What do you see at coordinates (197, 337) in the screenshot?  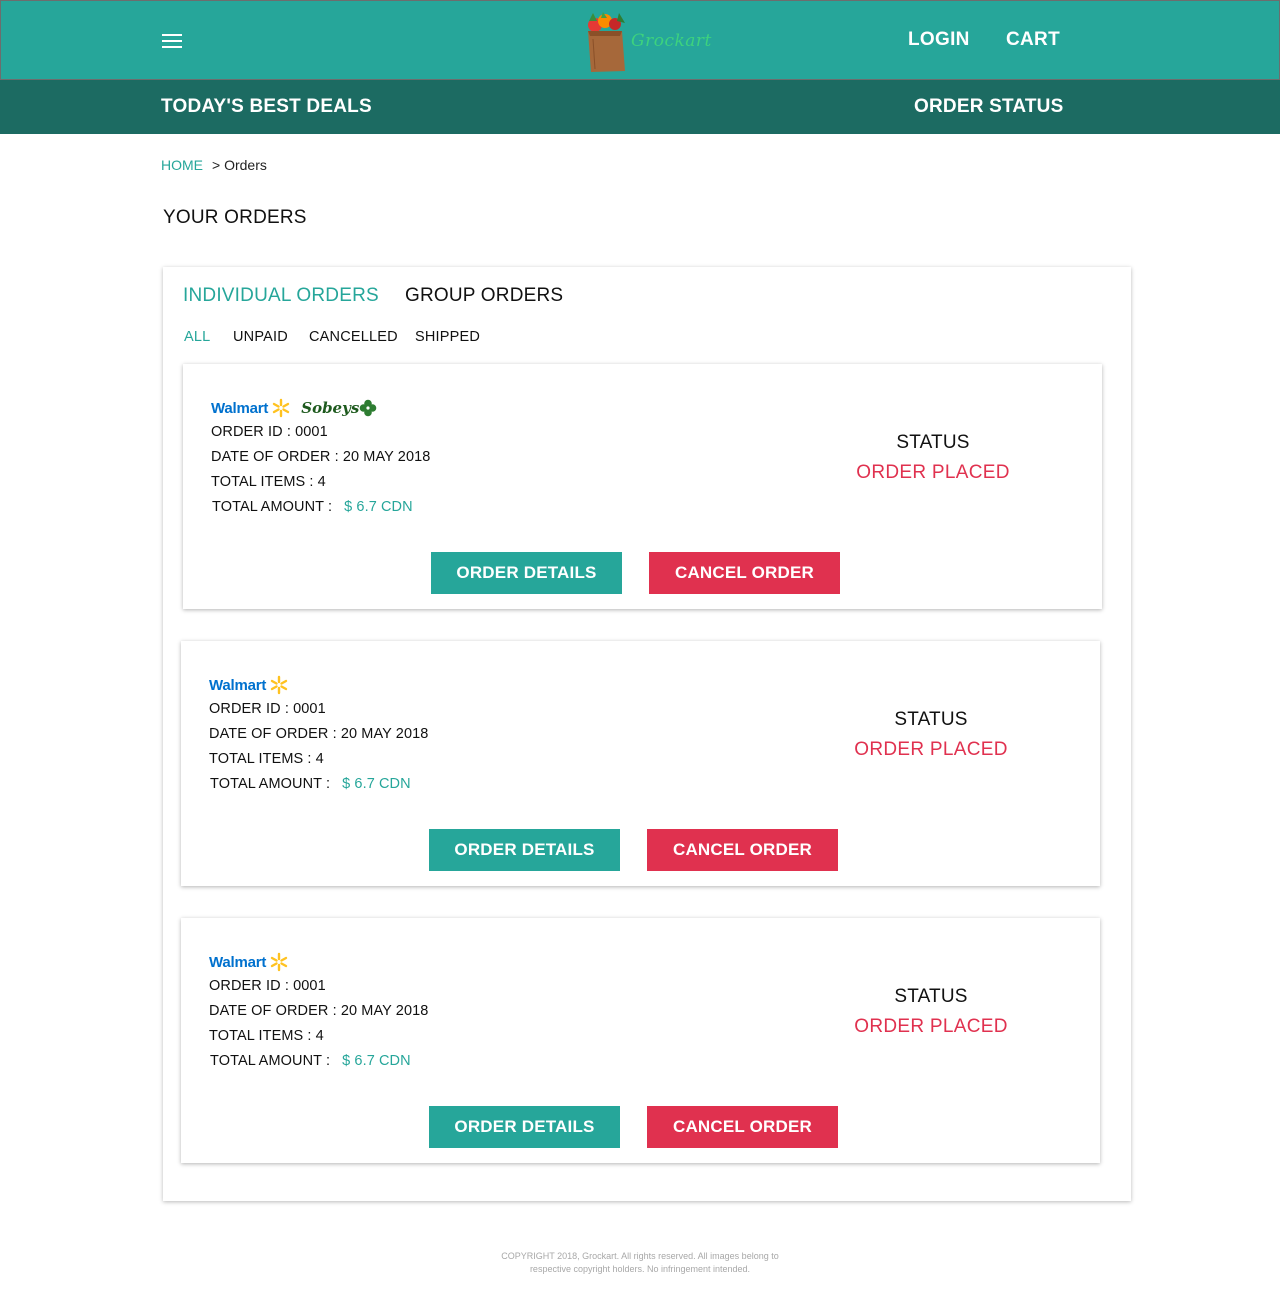 I see `filter-all: ALL` at bounding box center [197, 337].